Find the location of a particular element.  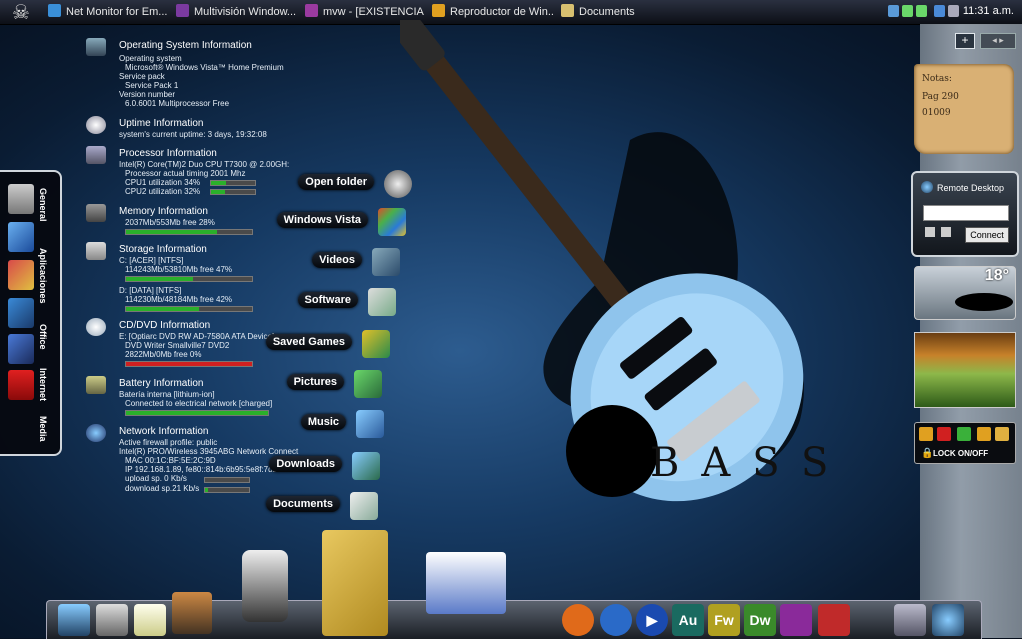

taskbar-item-documents: Documents is located at coordinates (606, 12).